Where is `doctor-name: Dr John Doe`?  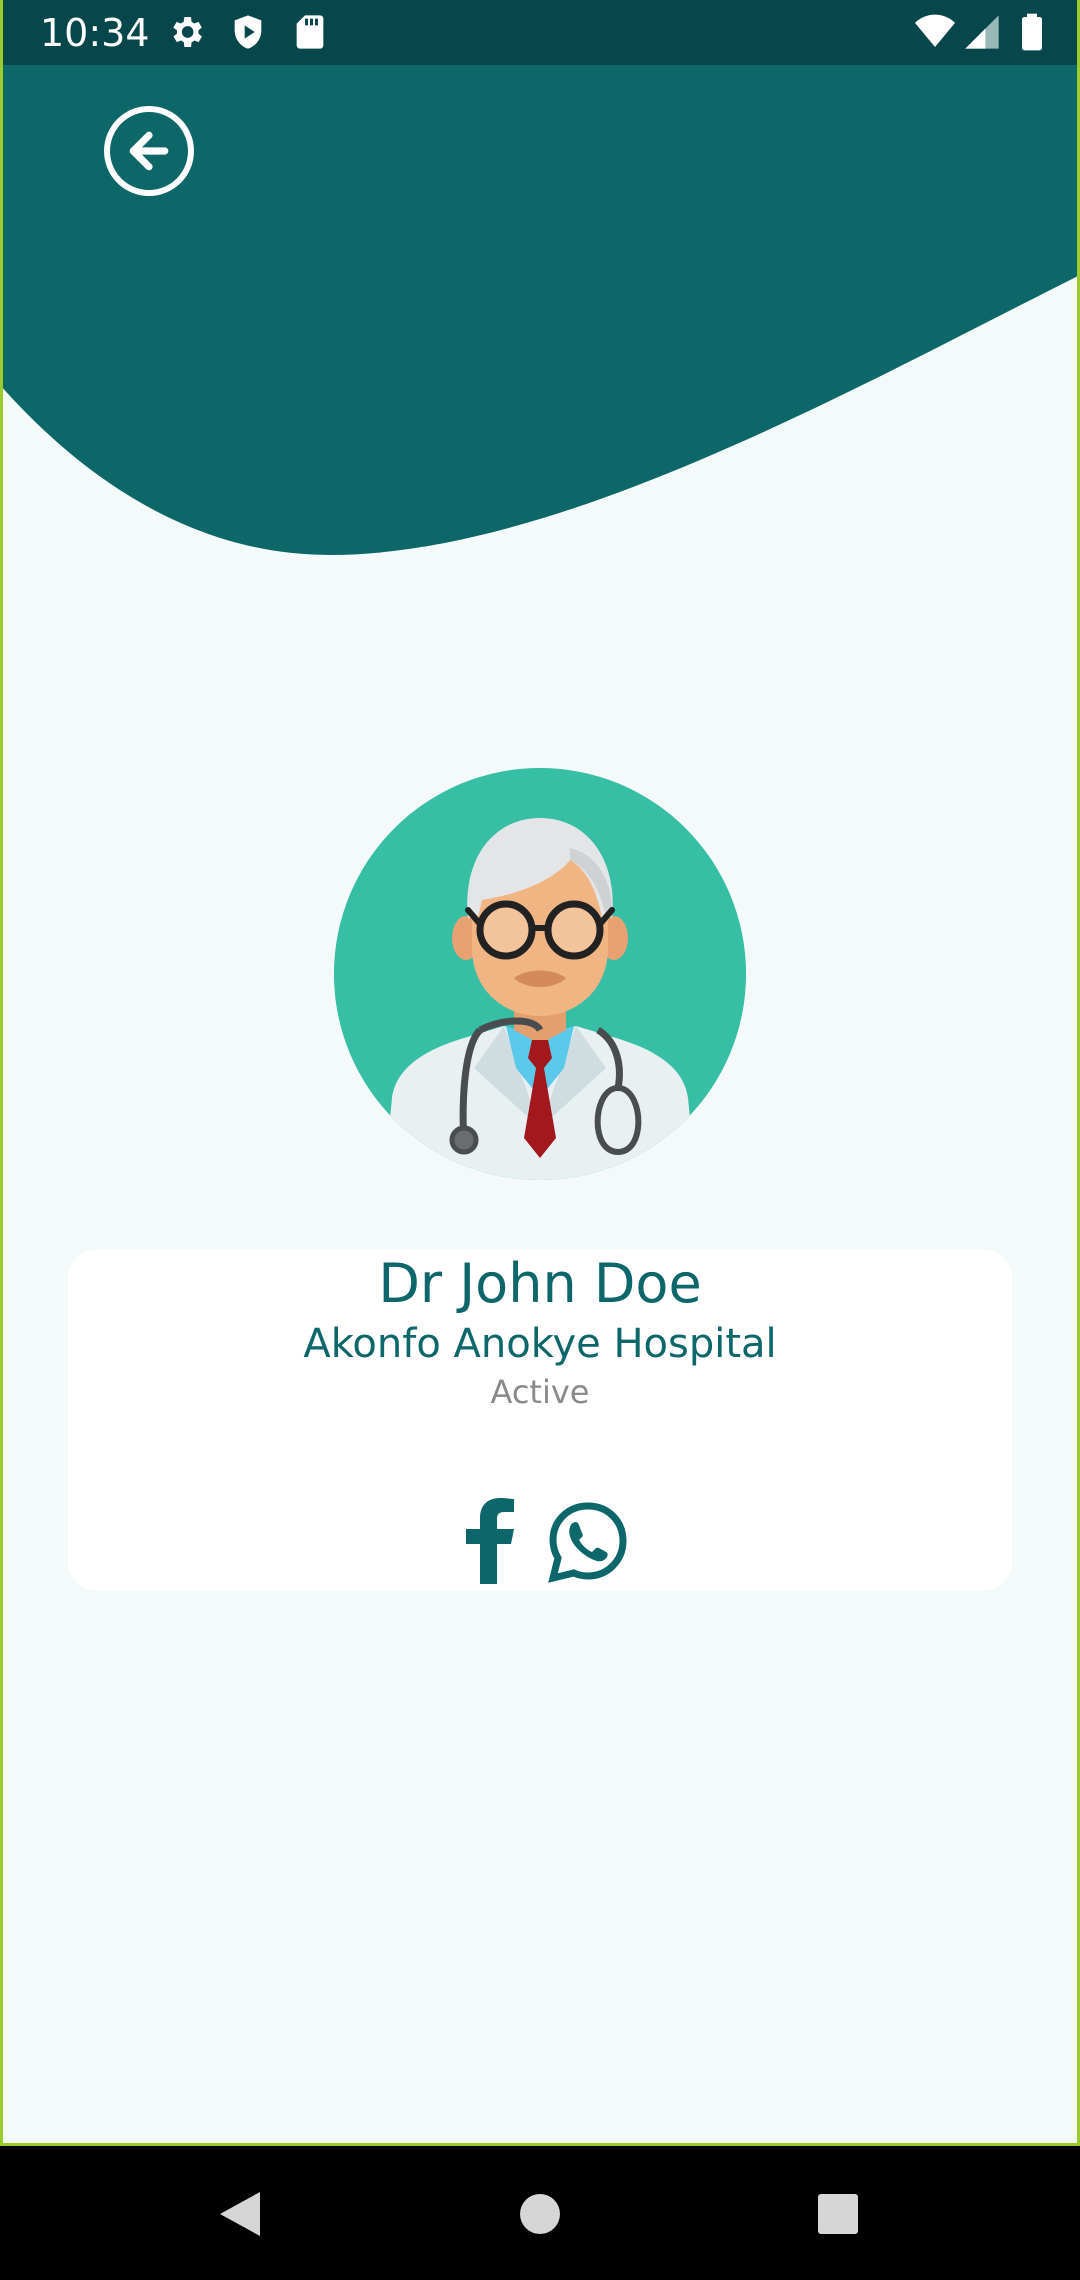
doctor-name: Dr John Doe is located at coordinates (540, 1283).